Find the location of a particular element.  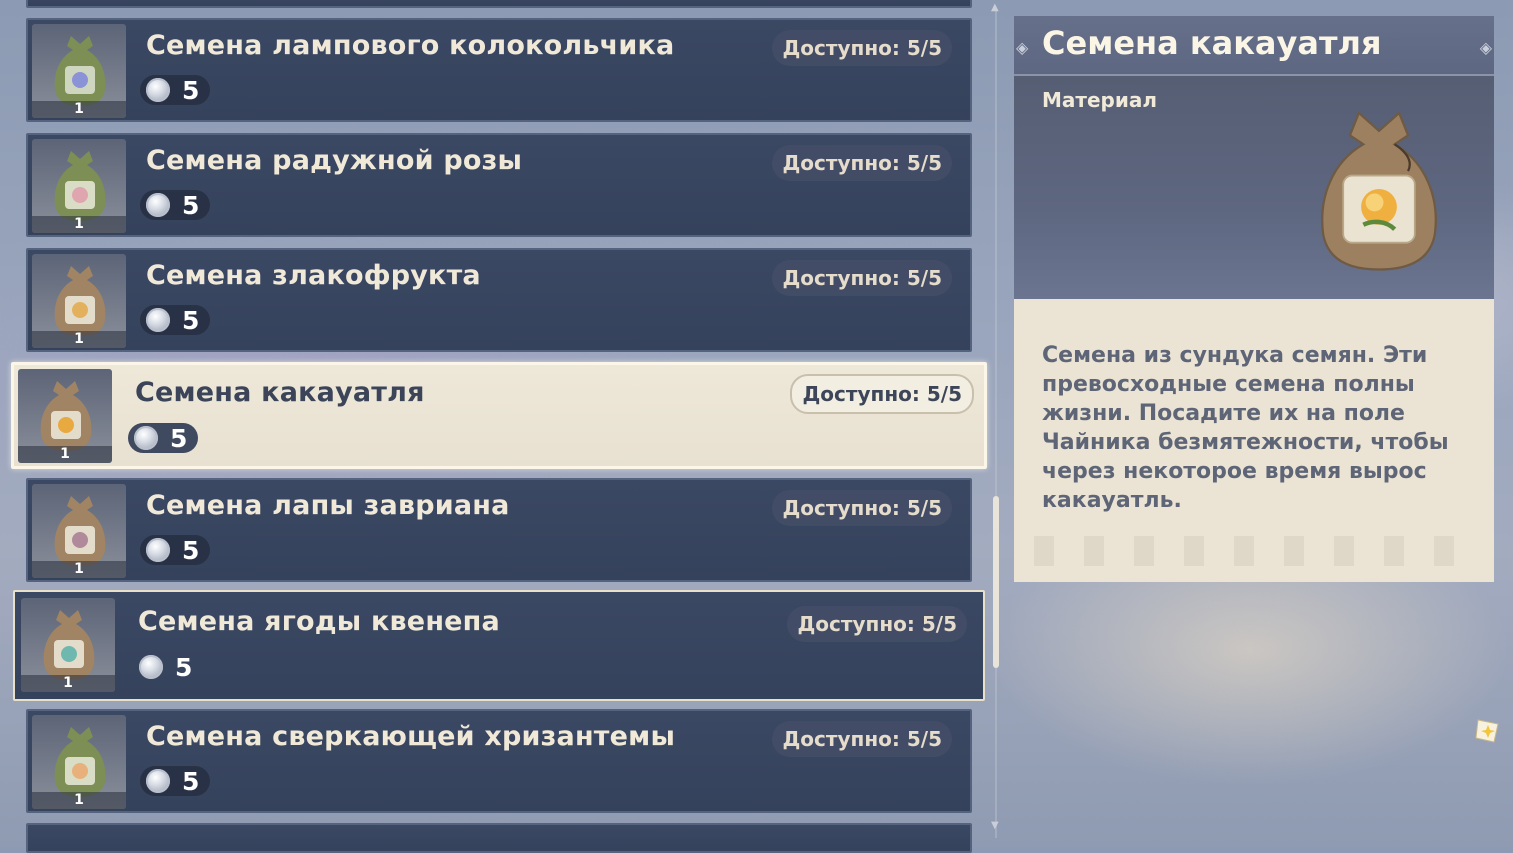

ornament-left-icon: ◈ is located at coordinates (1022, 47).